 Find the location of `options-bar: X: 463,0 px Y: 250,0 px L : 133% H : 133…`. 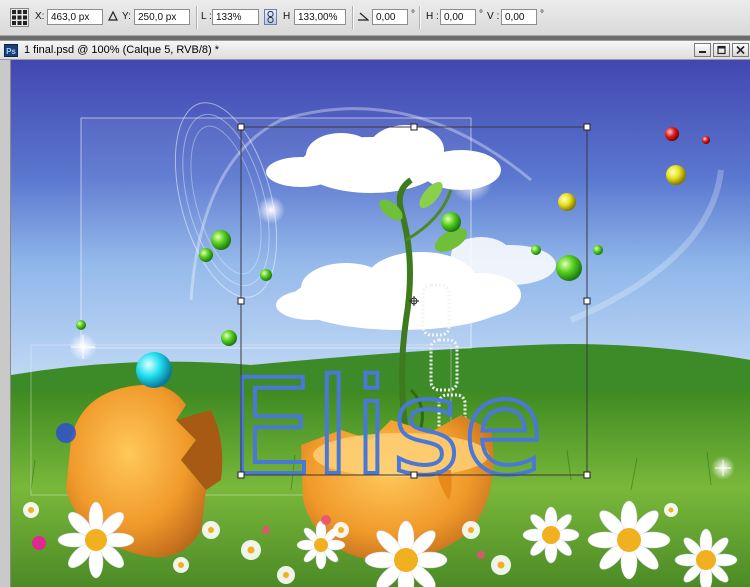

options-bar: X: 463,0 px Y: 250,0 px L : 133% H : 133… is located at coordinates (375, 18).